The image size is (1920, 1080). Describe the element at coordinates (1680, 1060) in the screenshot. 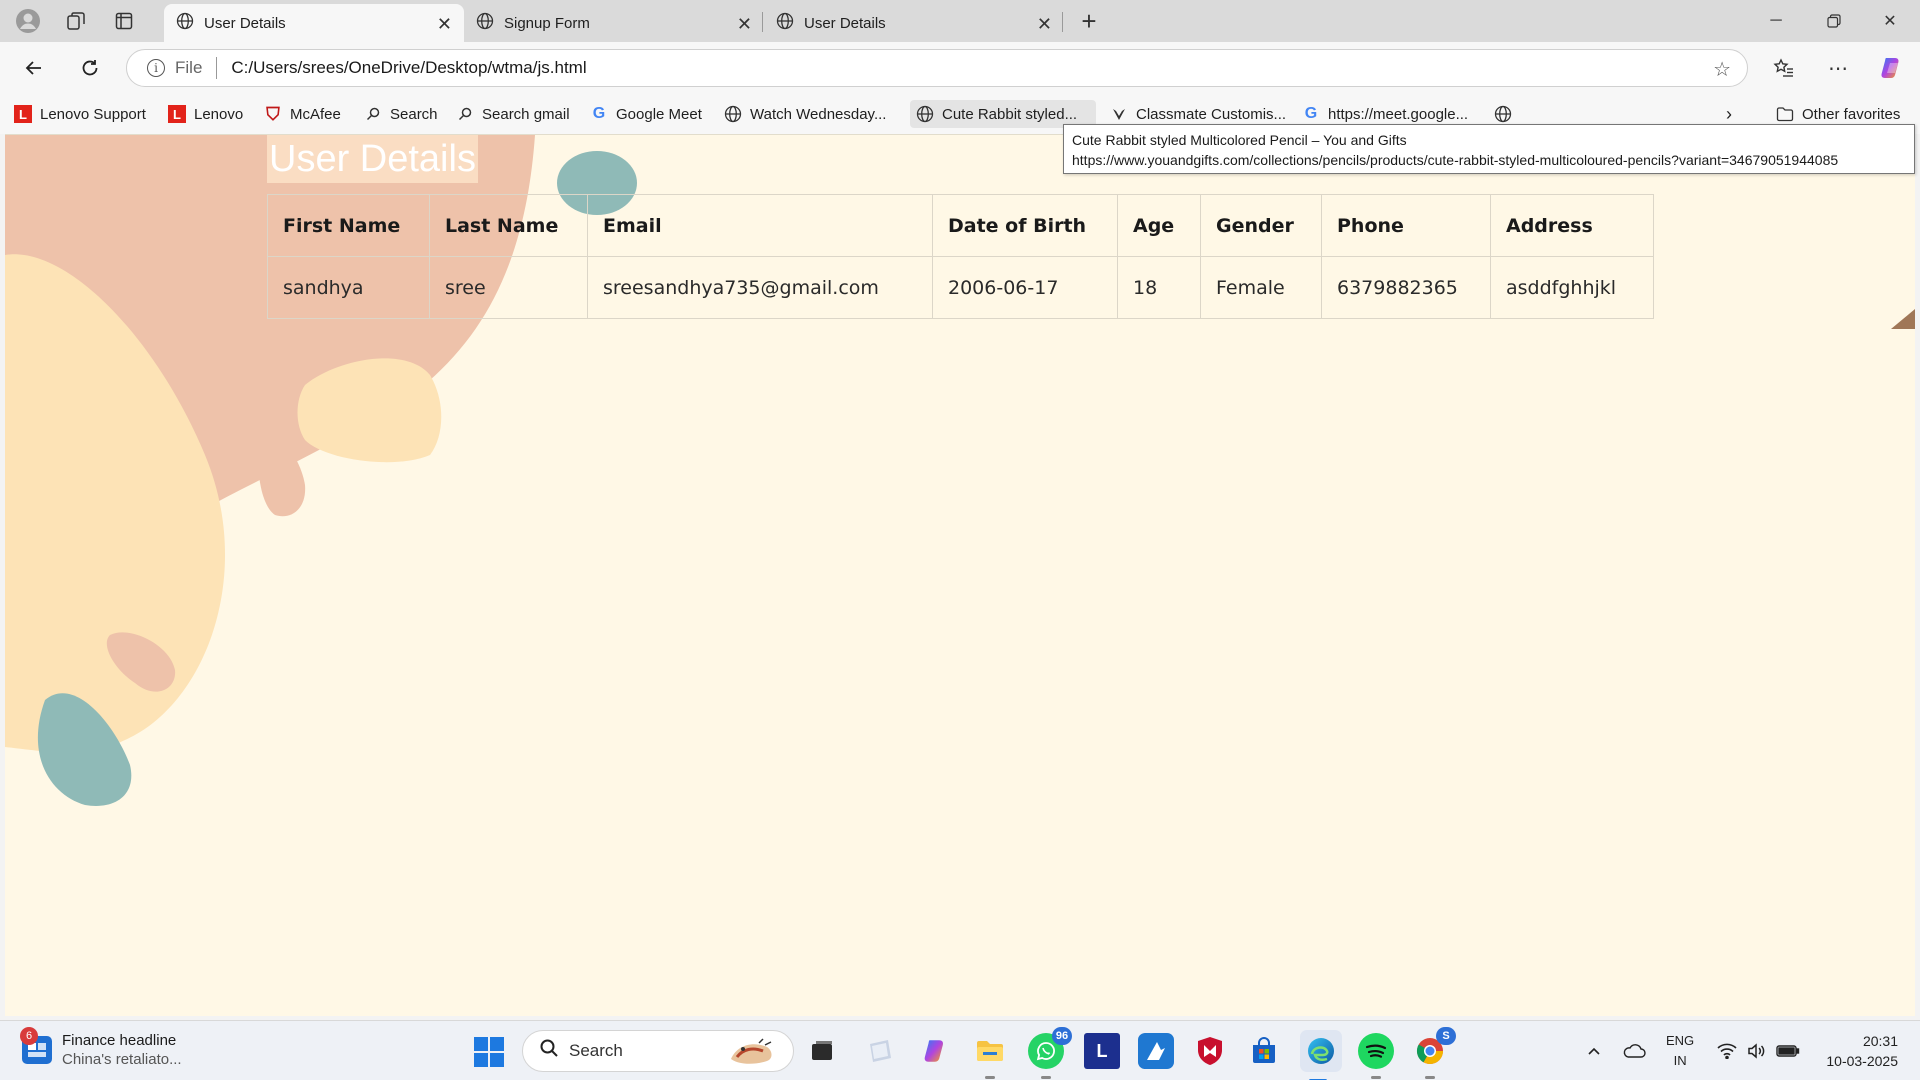

I see `region-code: IN` at that location.